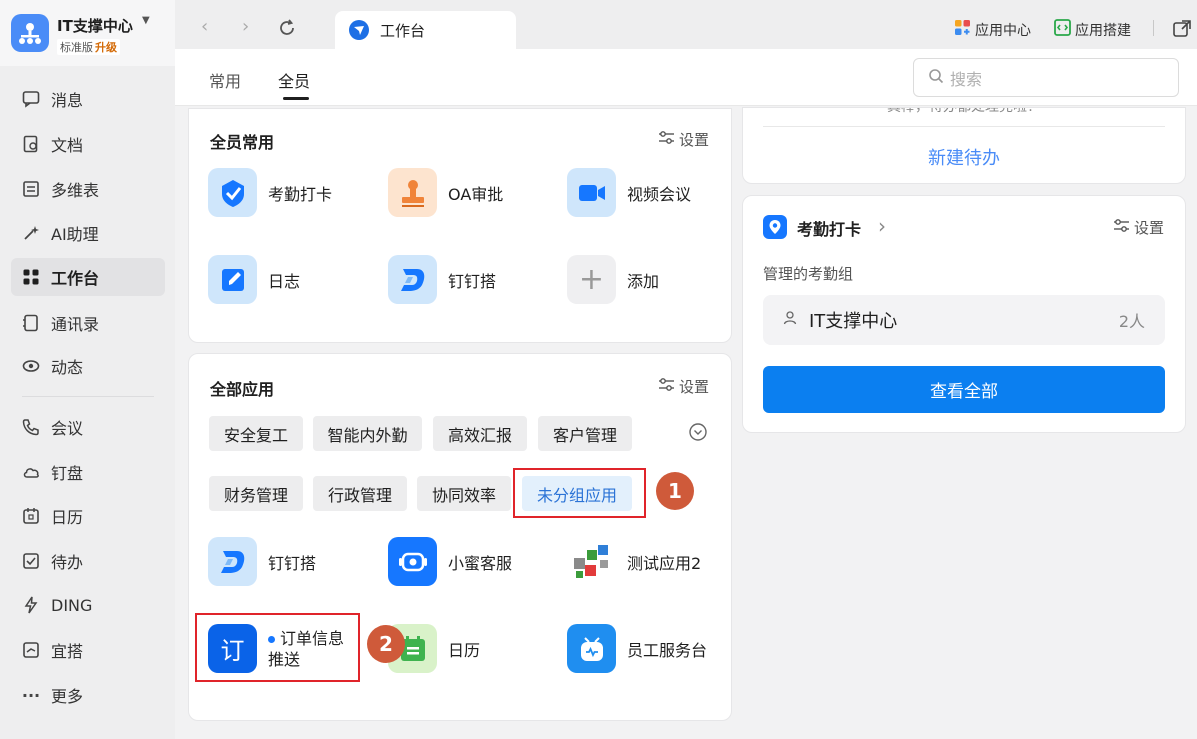 Image resolution: width=1197 pixels, height=739 pixels. Describe the element at coordinates (359, 30) in the screenshot. I see `dingtalk-logo-icon` at that location.